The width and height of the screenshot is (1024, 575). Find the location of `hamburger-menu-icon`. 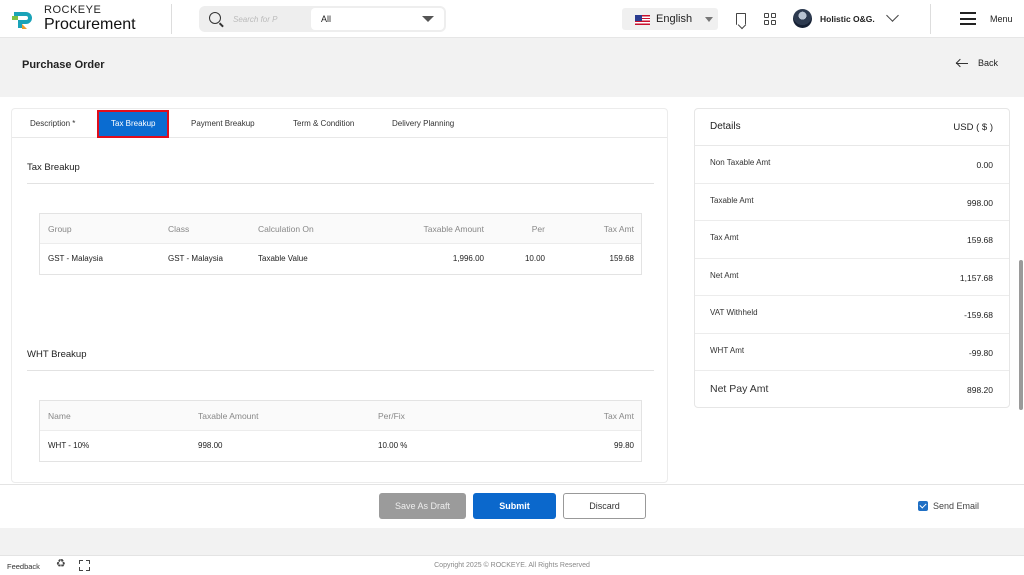

hamburger-menu-icon is located at coordinates (968, 18).